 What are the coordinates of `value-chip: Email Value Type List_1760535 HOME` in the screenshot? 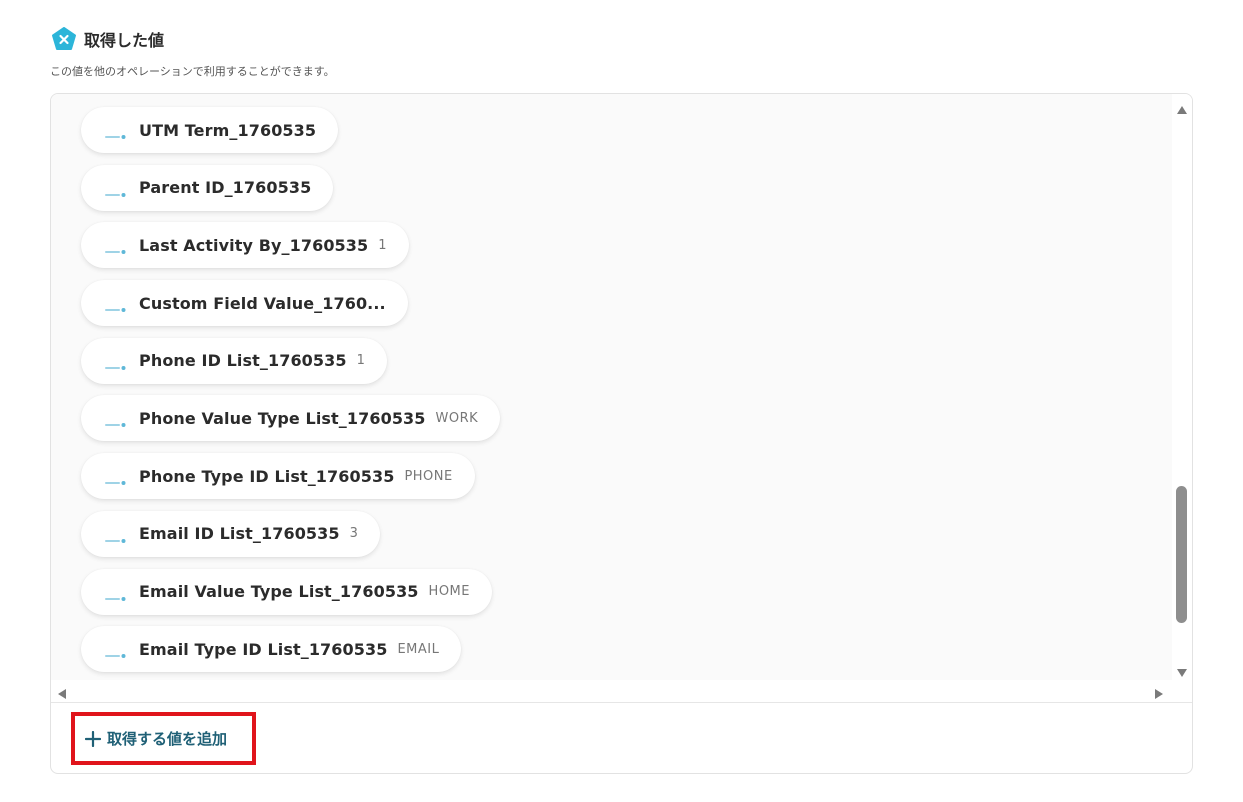 It's located at (286, 591).